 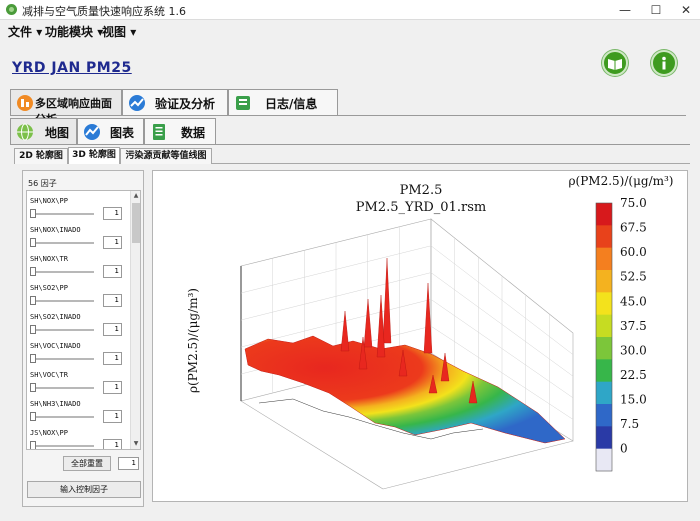 I want to click on colorbar-tick-label: 67.5, so click(x=633, y=228).